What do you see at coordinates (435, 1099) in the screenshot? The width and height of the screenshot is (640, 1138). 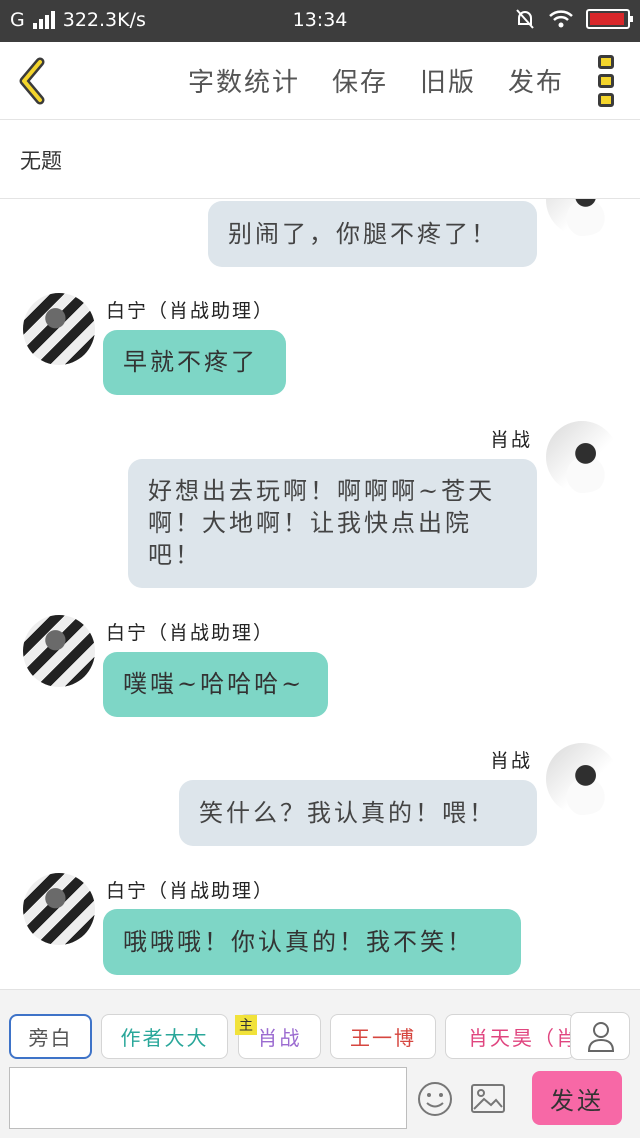 I see `emoji-icon` at bounding box center [435, 1099].